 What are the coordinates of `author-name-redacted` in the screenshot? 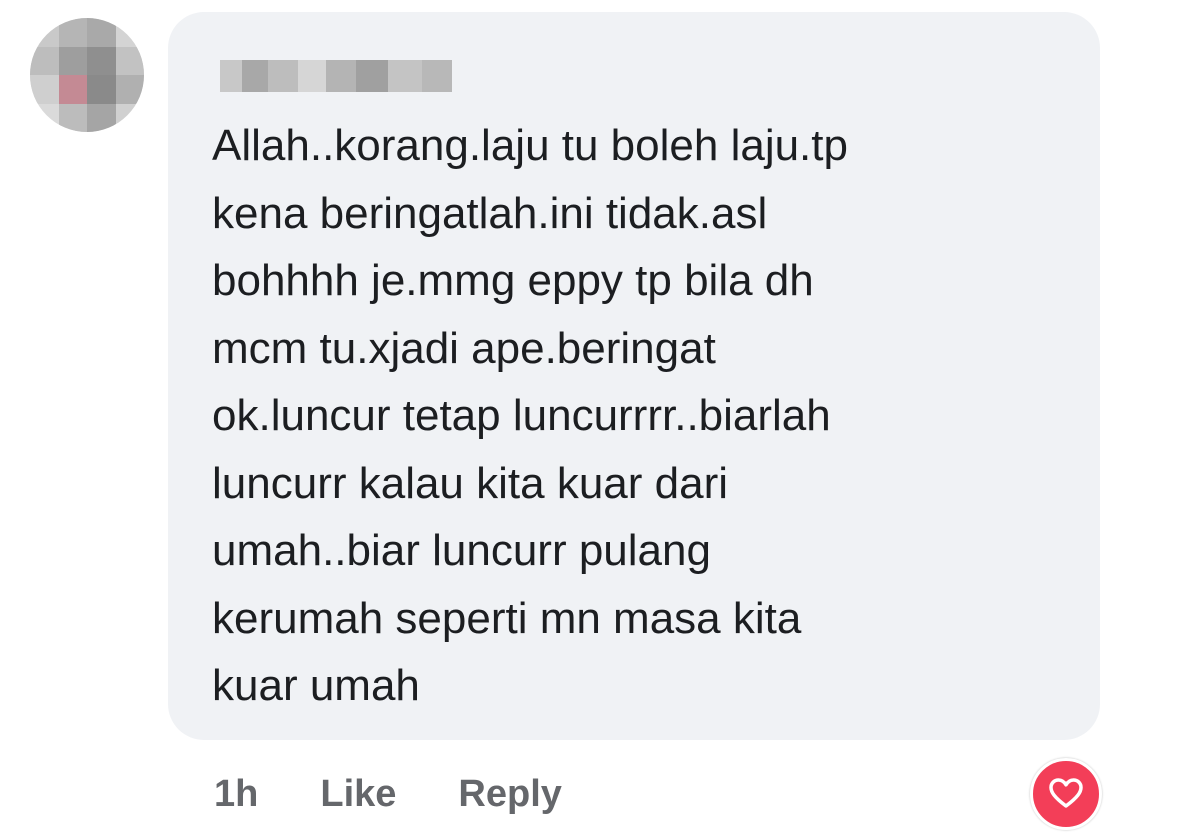 It's located at (336, 76).